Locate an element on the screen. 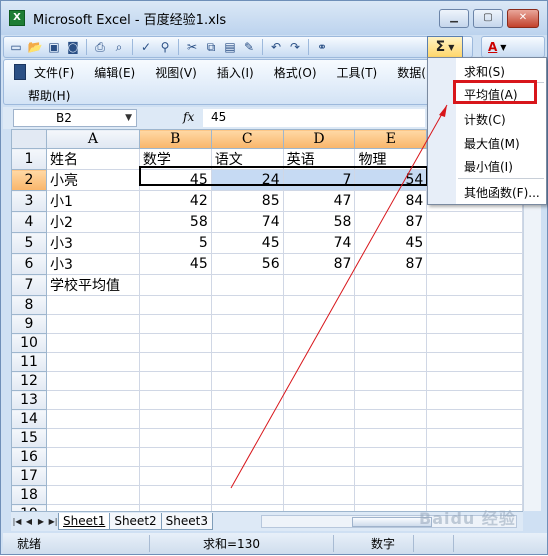  menu-item-sum: 求和(S) is located at coordinates (484, 71).